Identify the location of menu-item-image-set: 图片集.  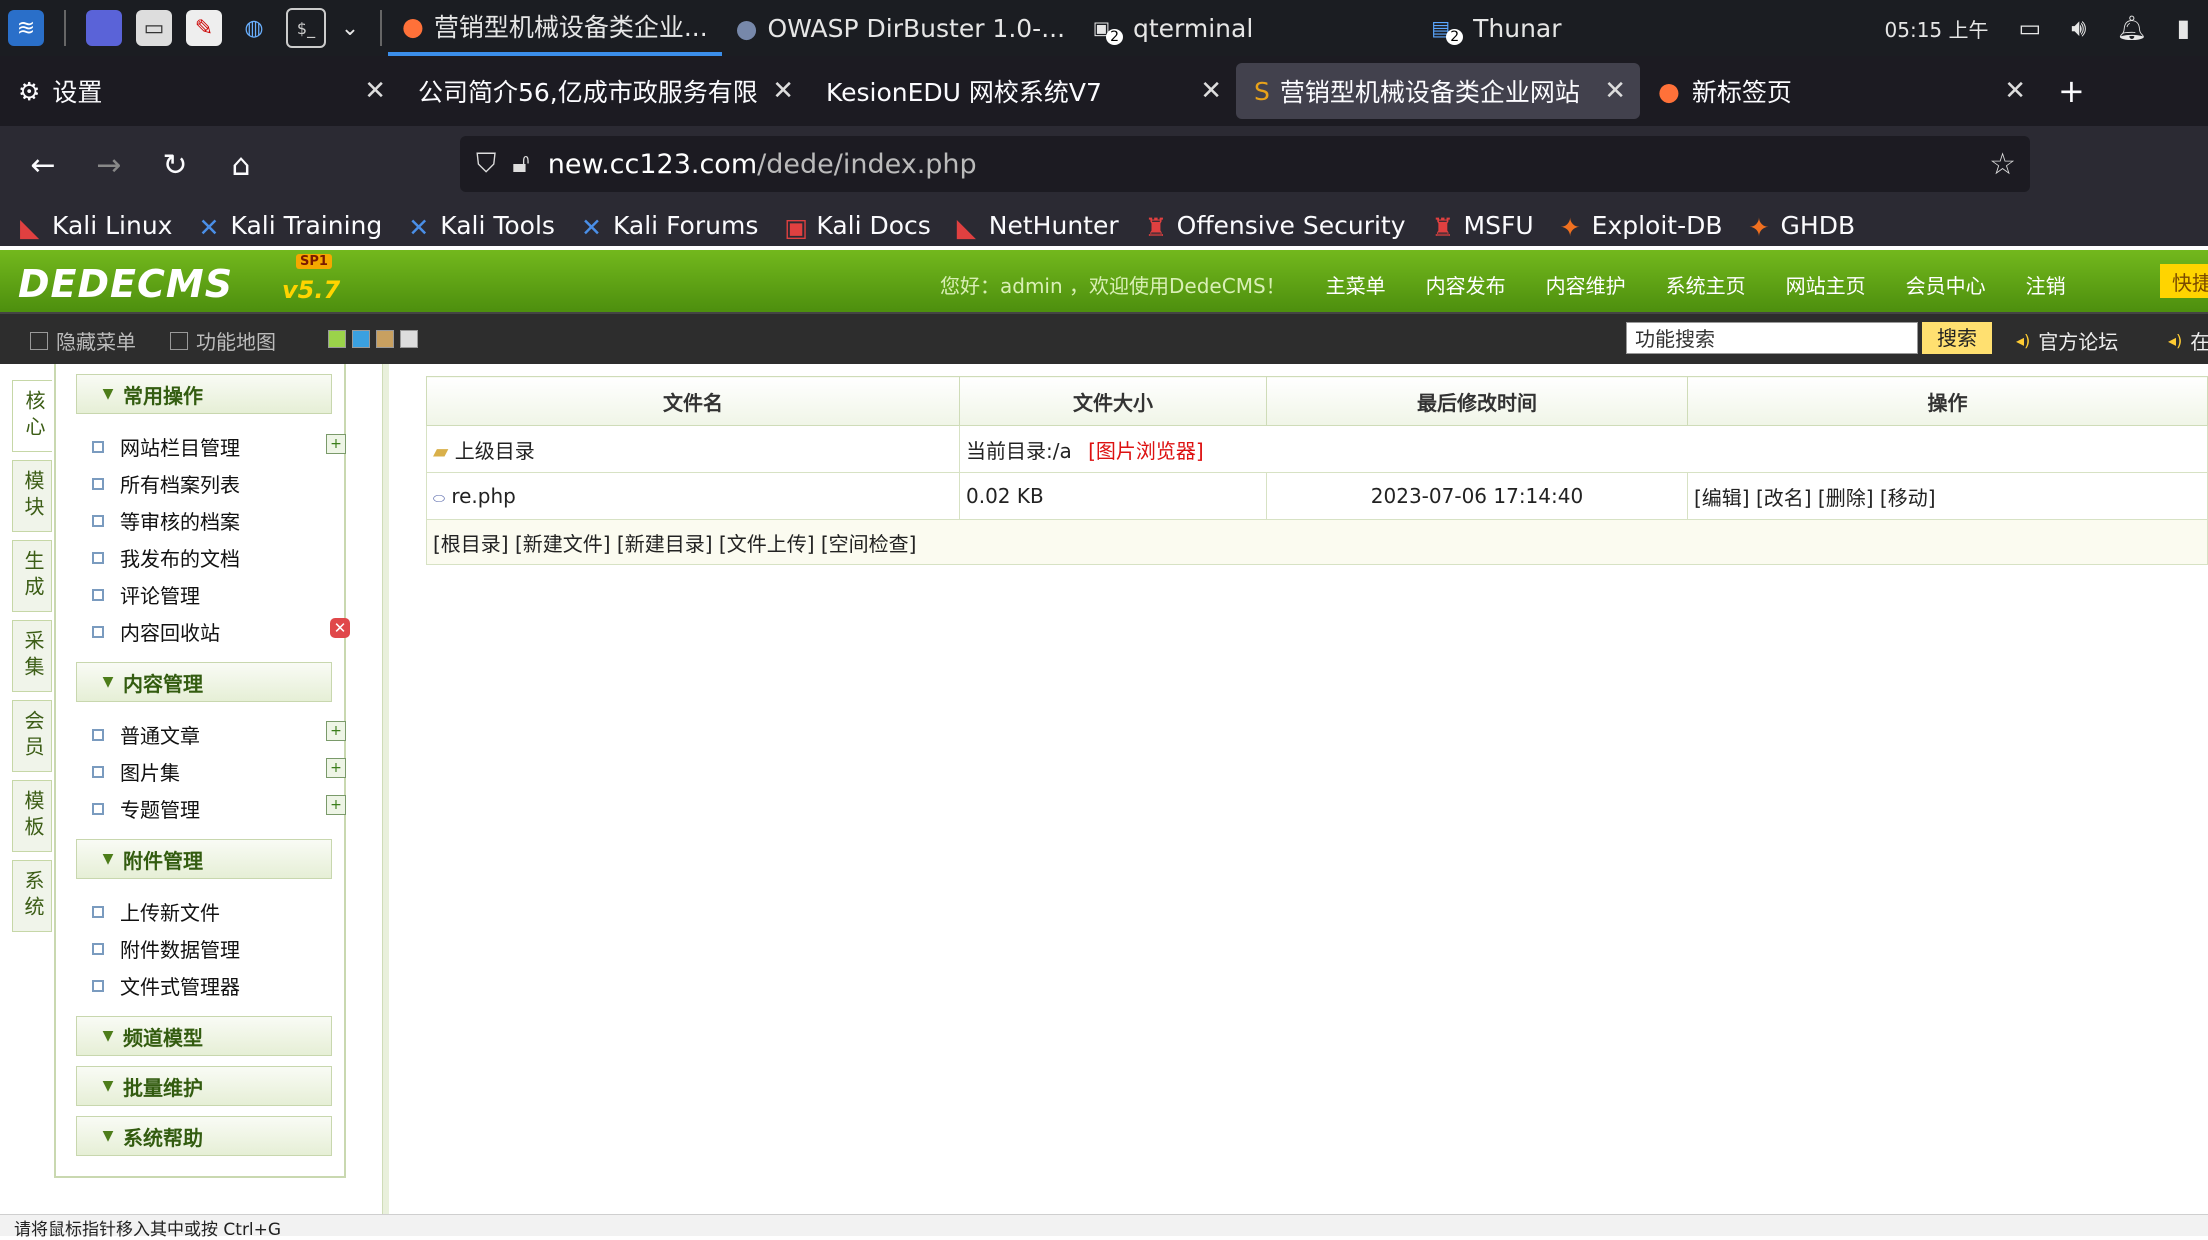
(136, 771).